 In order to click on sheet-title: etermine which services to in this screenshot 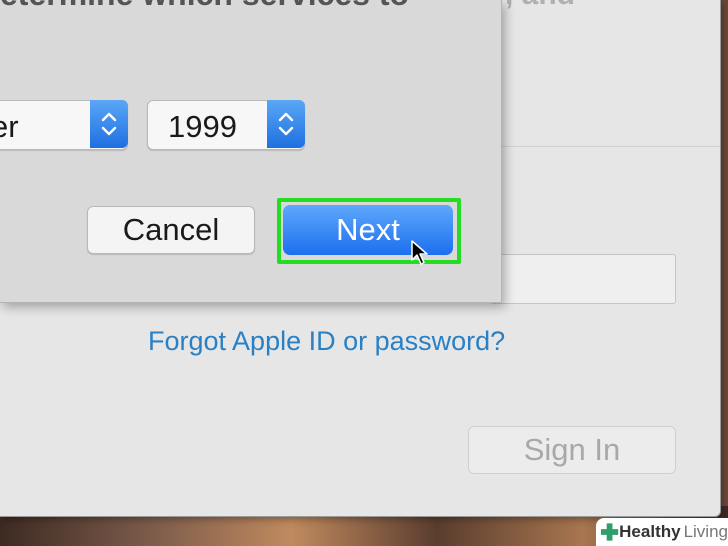, I will do `click(210, 6)`.